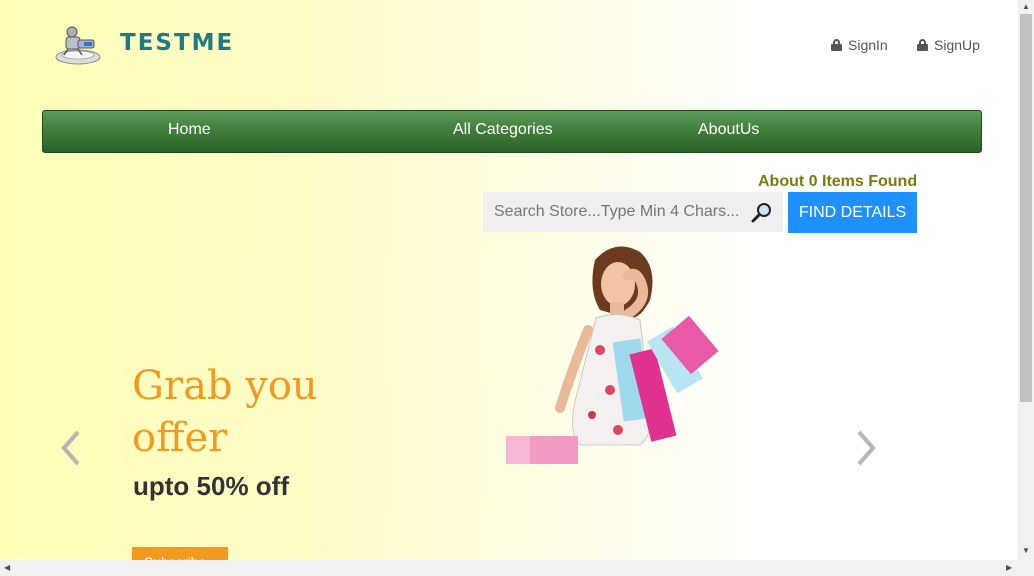 The height and width of the screenshot is (576, 1034). I want to click on search-icon, so click(762, 213).